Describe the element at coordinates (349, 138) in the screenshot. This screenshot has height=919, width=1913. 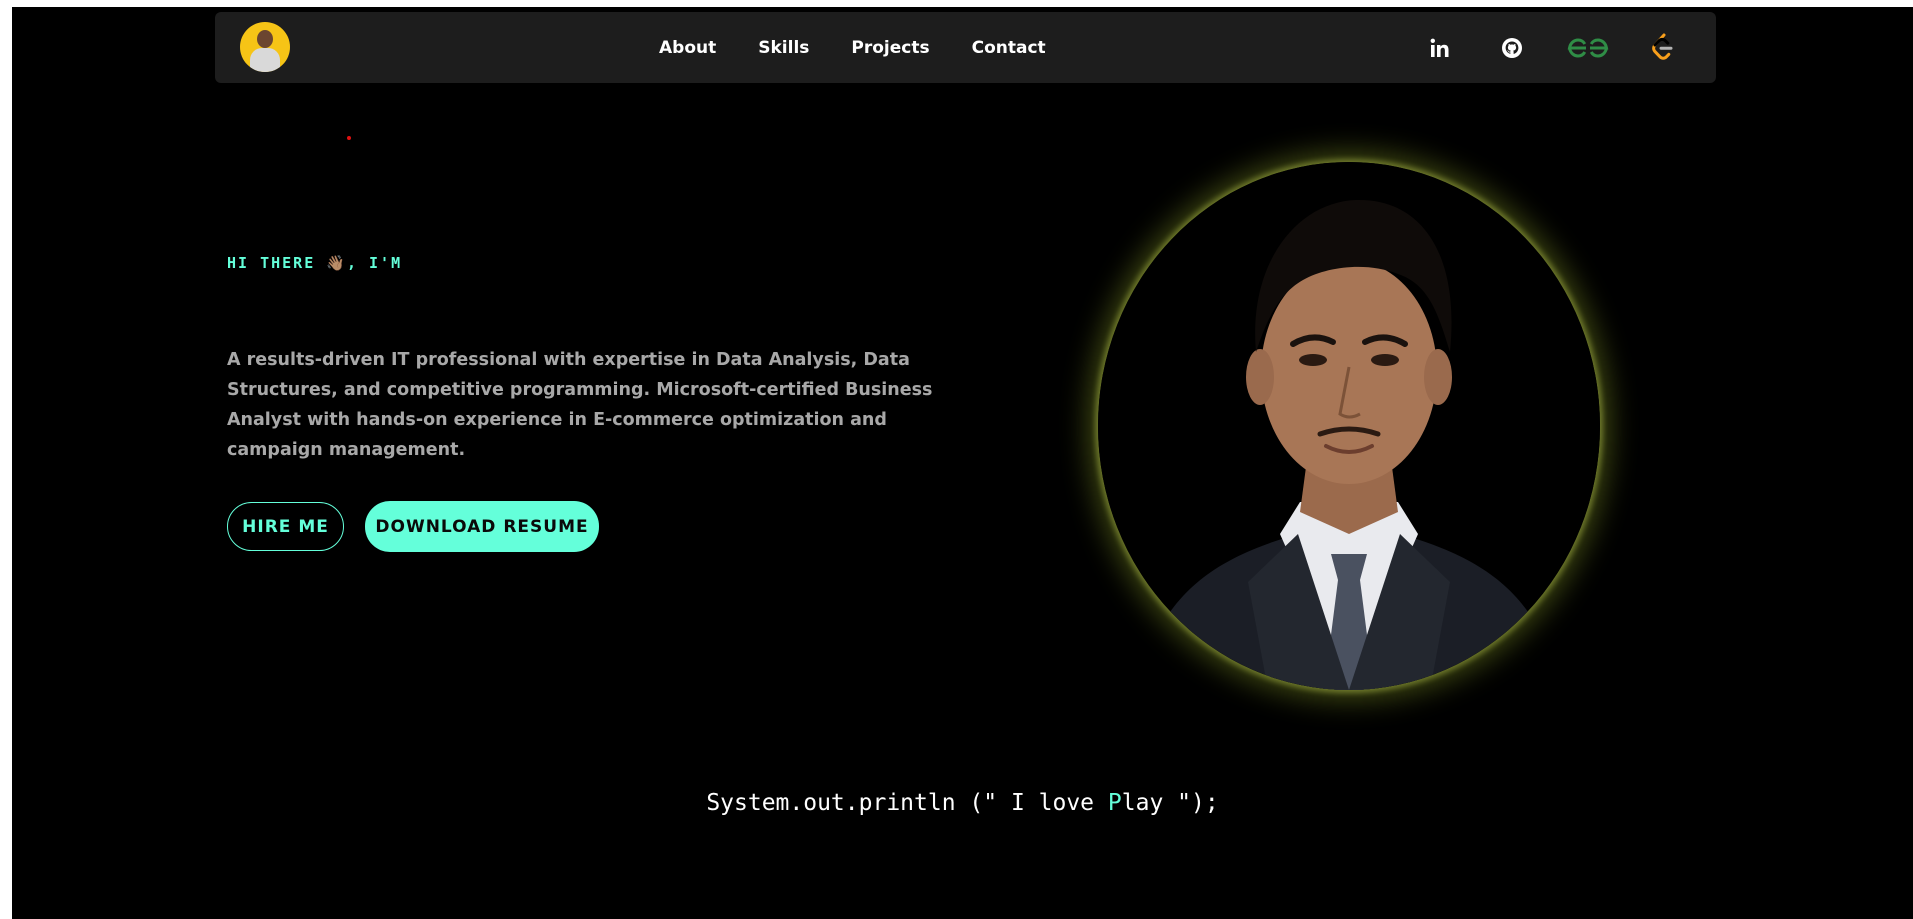
I see `cursor-dot` at that location.